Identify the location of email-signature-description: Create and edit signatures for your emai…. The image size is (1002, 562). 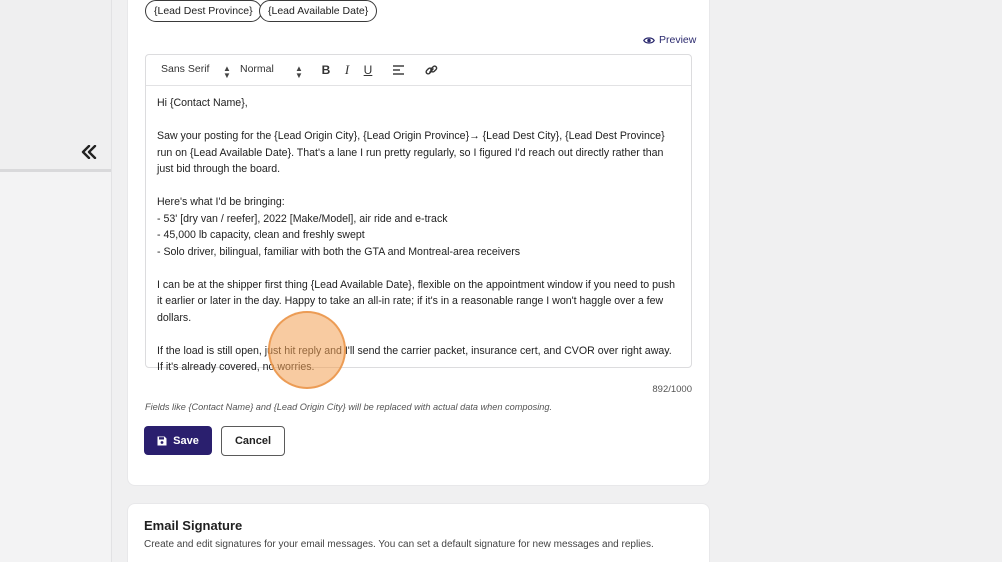
(399, 544).